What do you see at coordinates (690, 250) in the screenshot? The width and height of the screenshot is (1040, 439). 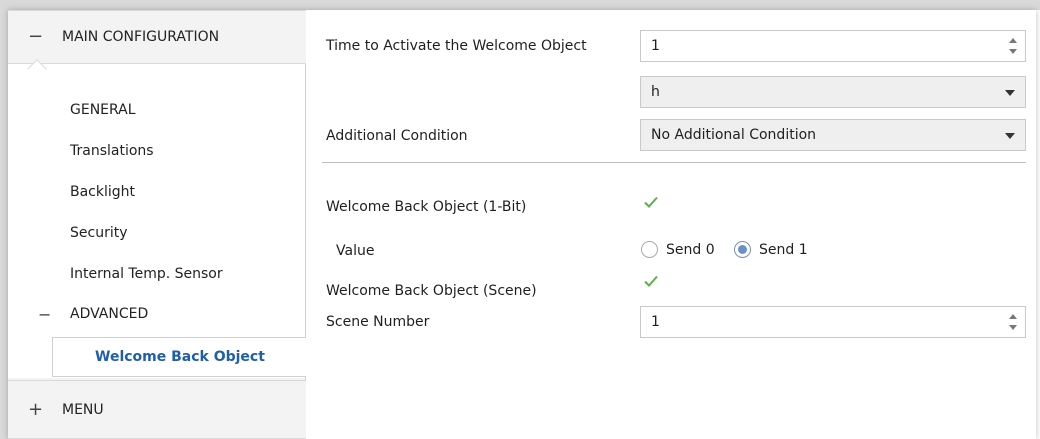 I see `radio-send-0-label: Send 0` at bounding box center [690, 250].